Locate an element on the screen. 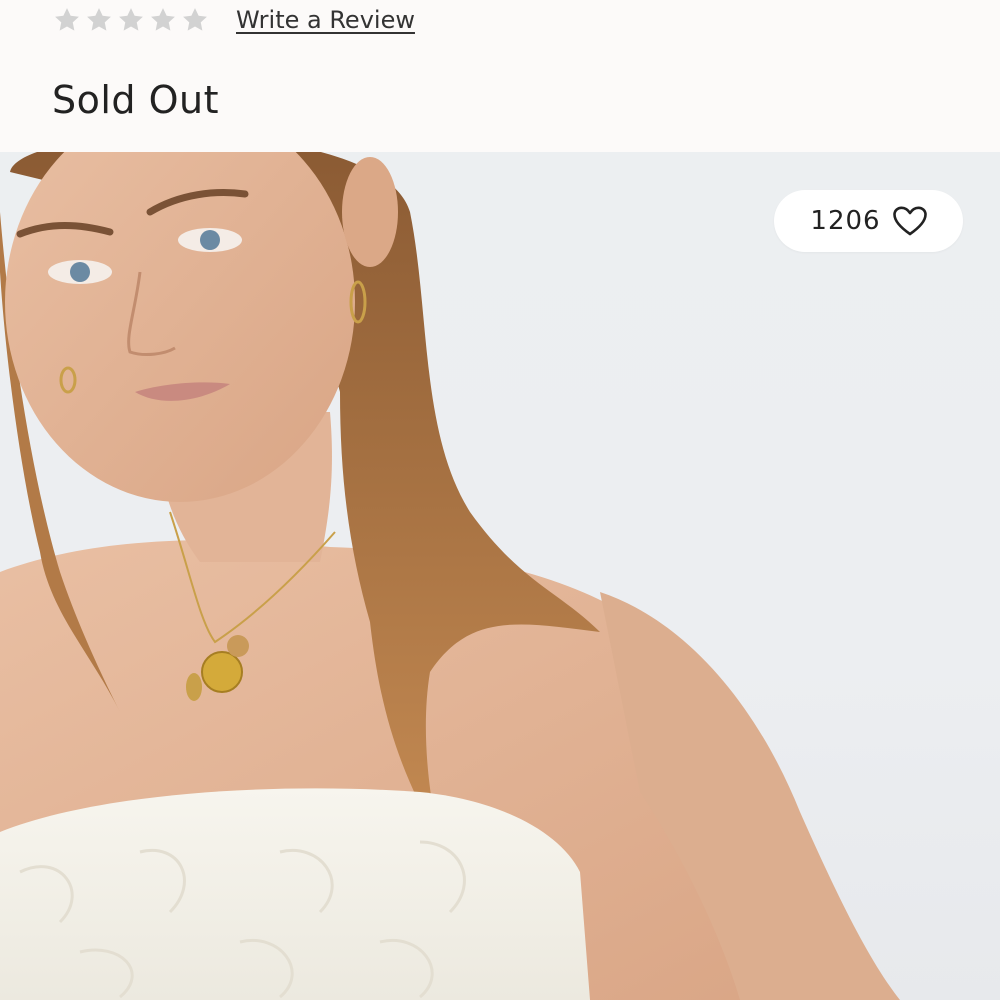 This screenshot has width=1000, height=1000. availability-status: Sold Out is located at coordinates (136, 100).